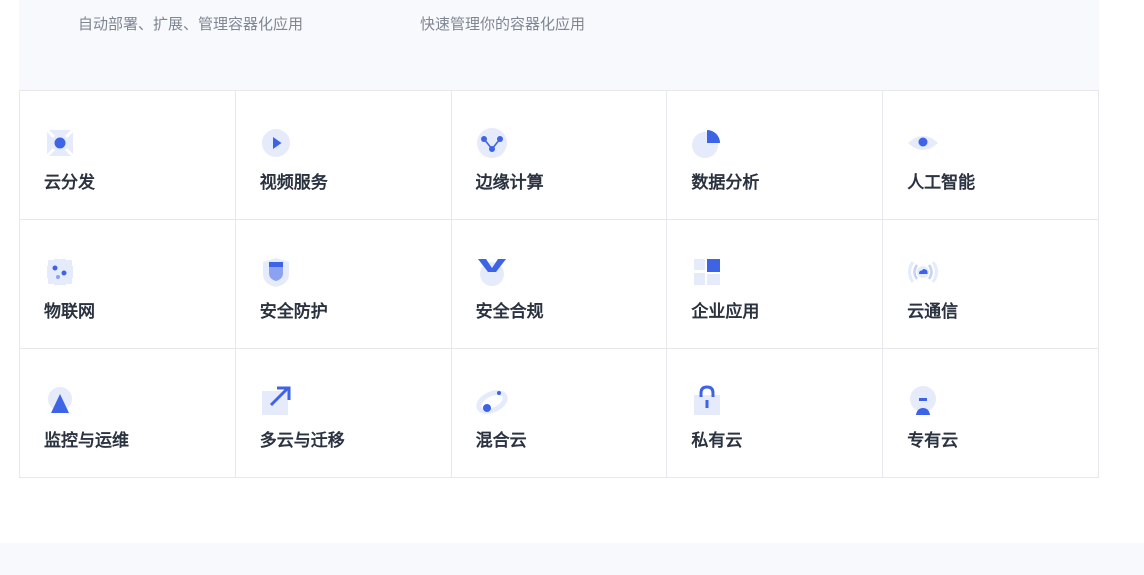 The height and width of the screenshot is (575, 1144). I want to click on category-ai: 人工智能, so click(991, 155).